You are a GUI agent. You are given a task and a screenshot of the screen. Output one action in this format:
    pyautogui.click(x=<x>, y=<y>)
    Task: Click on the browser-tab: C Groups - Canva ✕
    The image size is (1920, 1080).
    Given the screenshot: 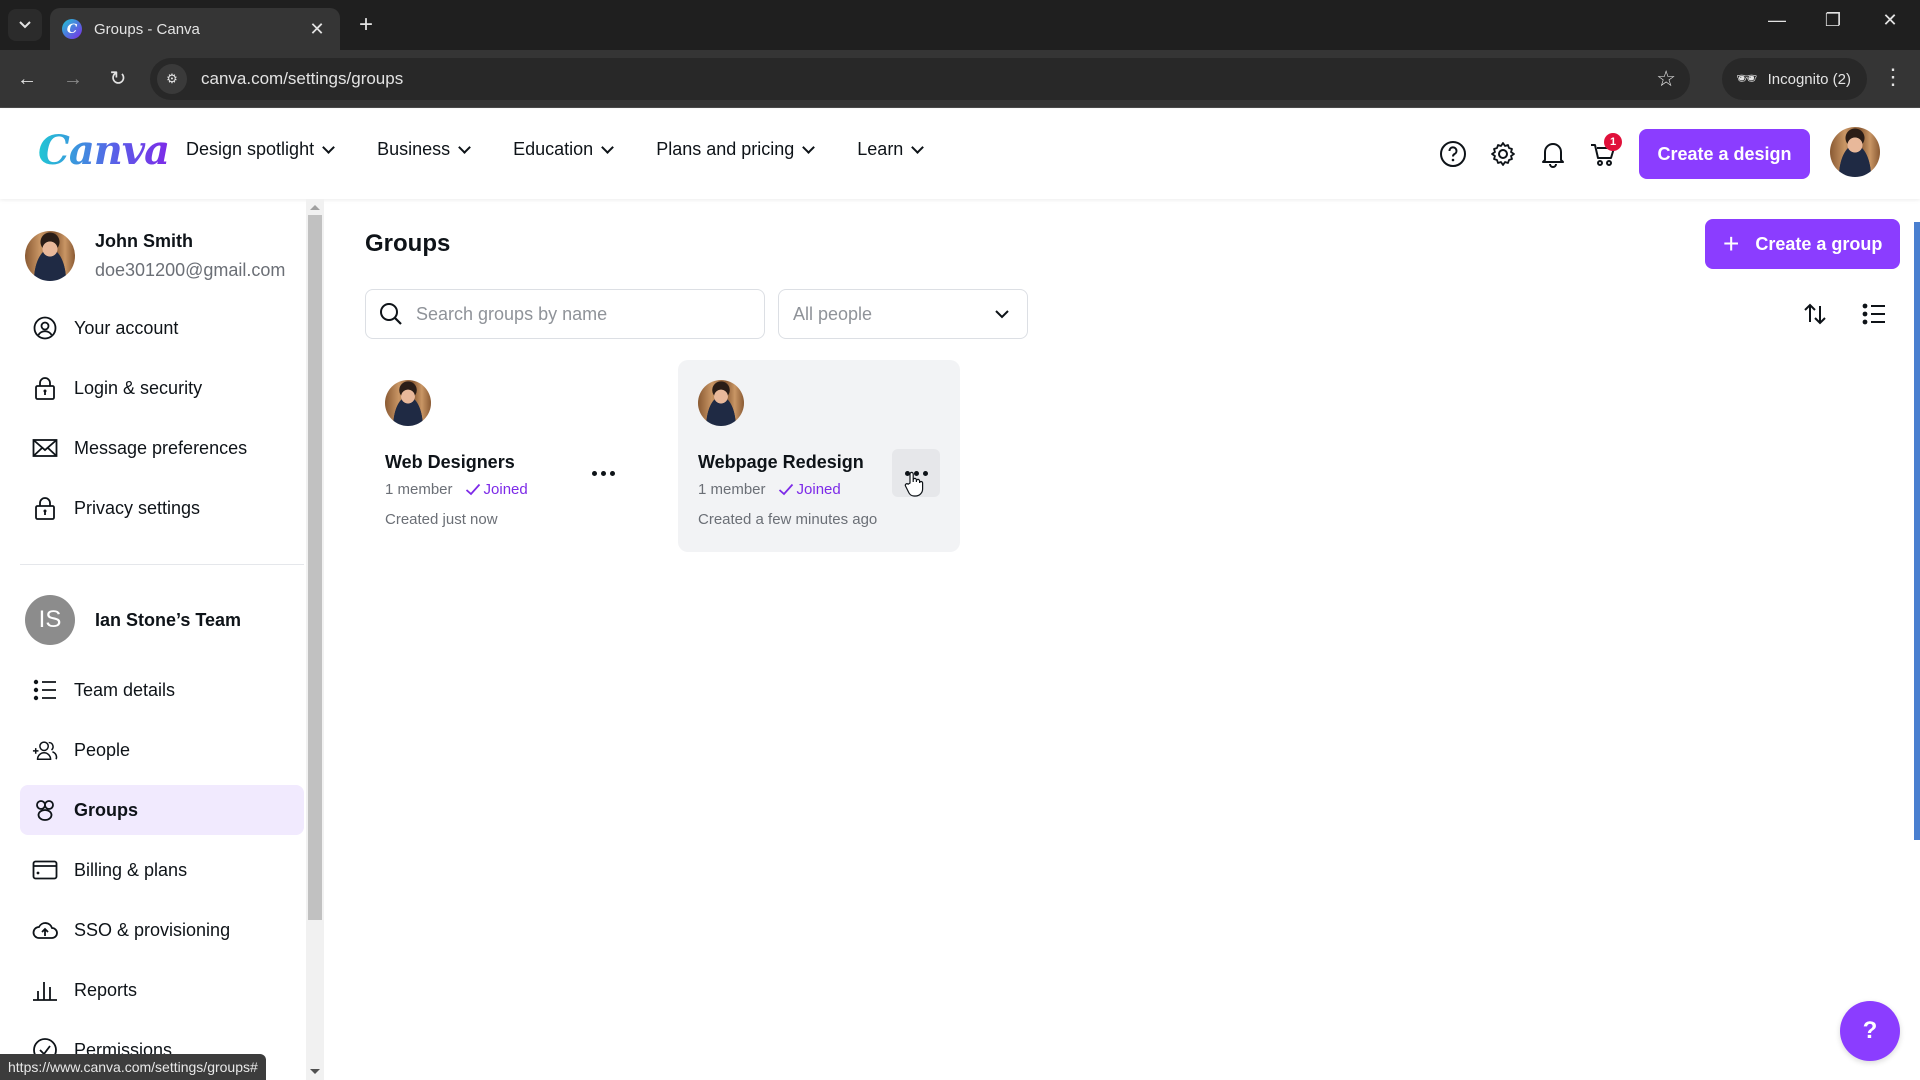 What is the action you would take?
    pyautogui.click(x=195, y=29)
    